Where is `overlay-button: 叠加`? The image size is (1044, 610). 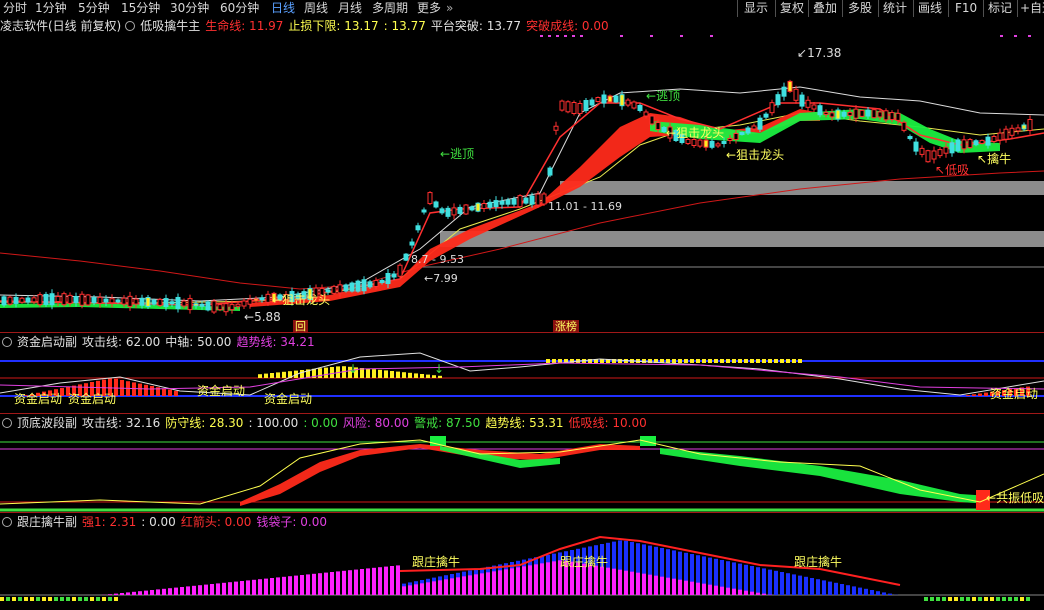 overlay-button: 叠加 is located at coordinates (825, 8).